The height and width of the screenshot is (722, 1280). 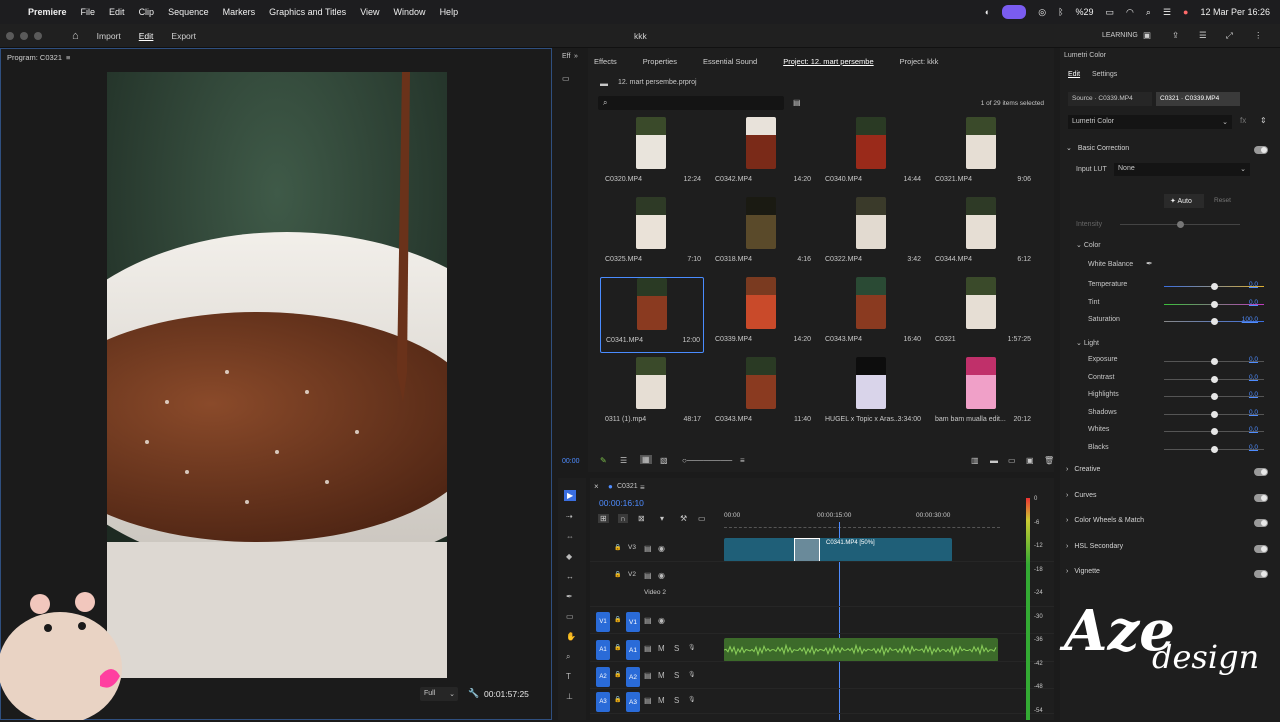 I want to click on type-icon: T, so click(x=568, y=676).